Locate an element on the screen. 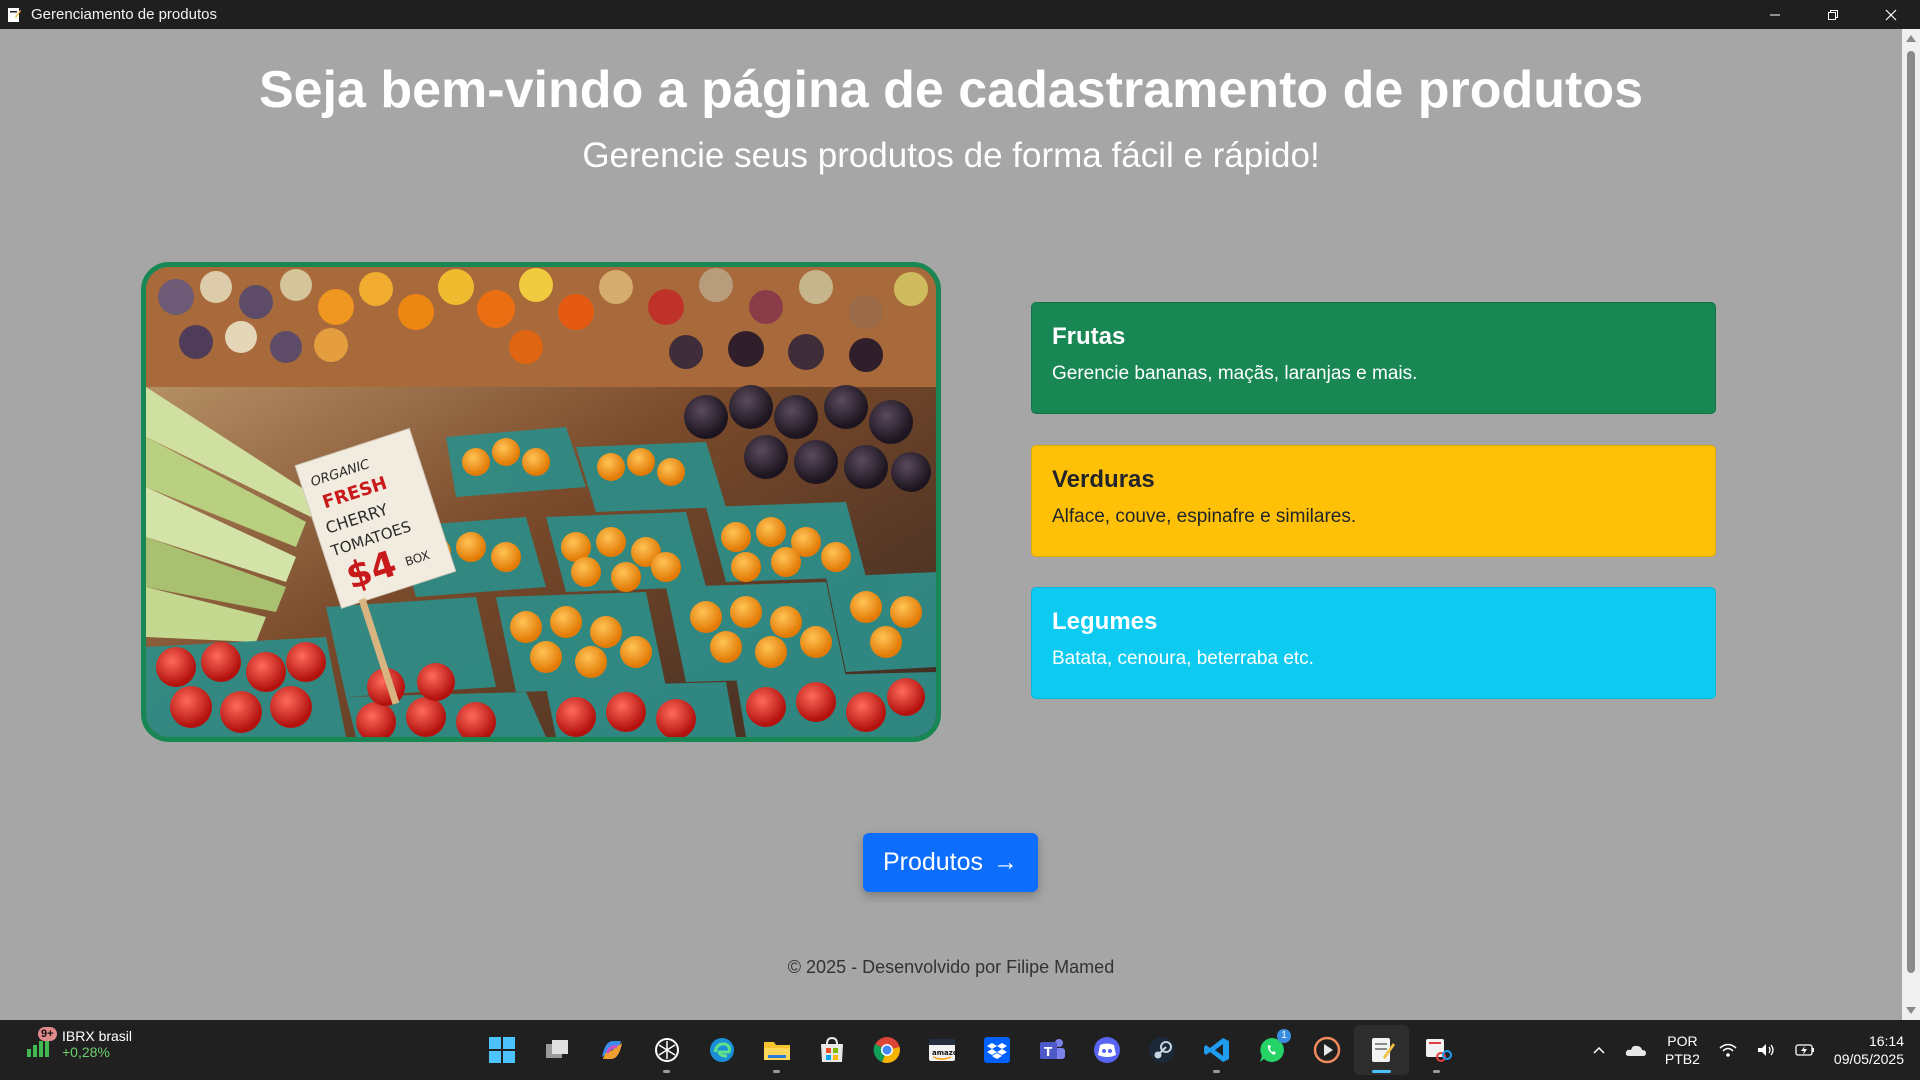 This screenshot has height=1080, width=1920. minimize-button is located at coordinates (1775, 14).